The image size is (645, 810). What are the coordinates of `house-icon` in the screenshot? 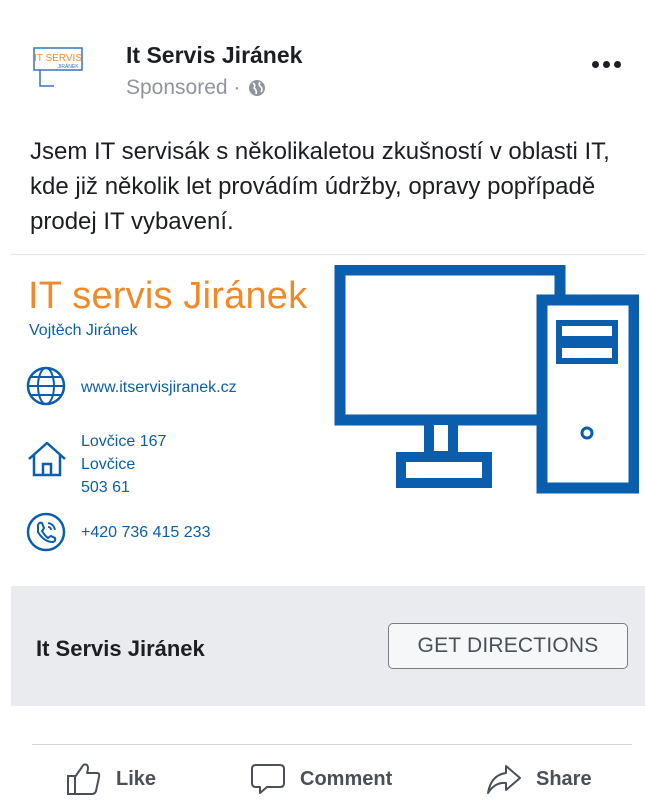 It's located at (47, 459).